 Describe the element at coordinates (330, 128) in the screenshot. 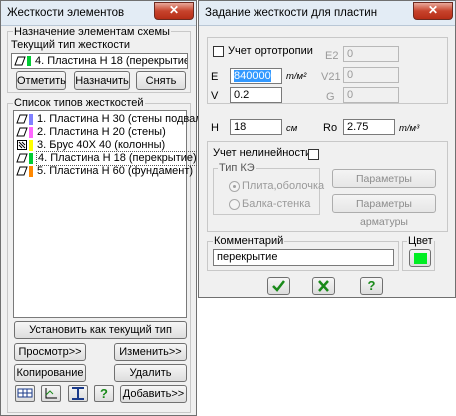

I see `ro-label: Ro` at that location.